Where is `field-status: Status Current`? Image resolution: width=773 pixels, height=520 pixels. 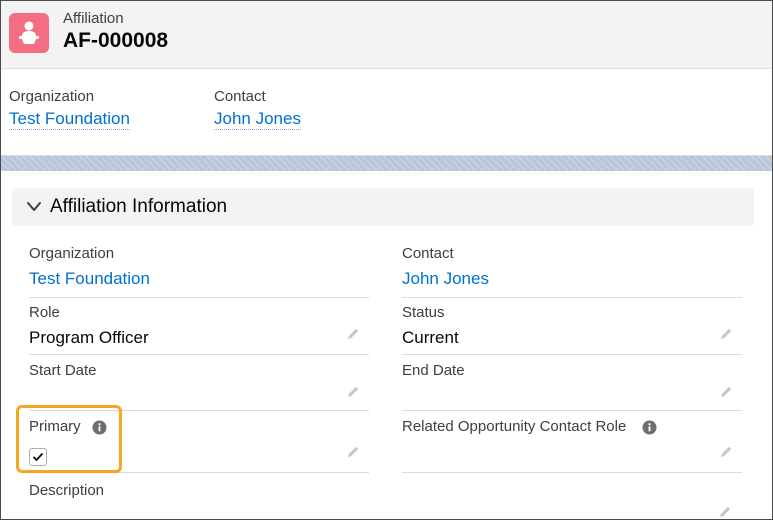 field-status: Status Current is located at coordinates (572, 329).